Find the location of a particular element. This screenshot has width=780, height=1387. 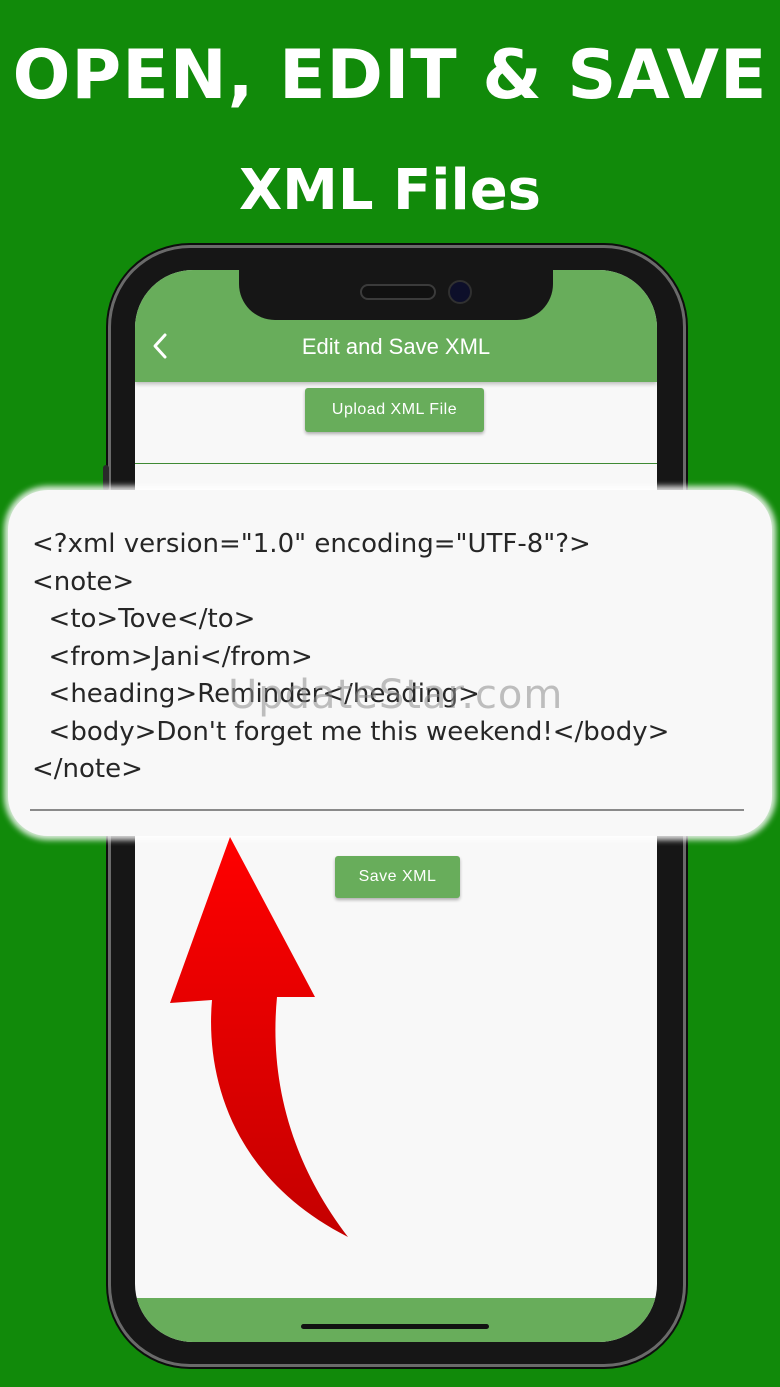

upload-xml-button: Upload XML File is located at coordinates (394, 410).